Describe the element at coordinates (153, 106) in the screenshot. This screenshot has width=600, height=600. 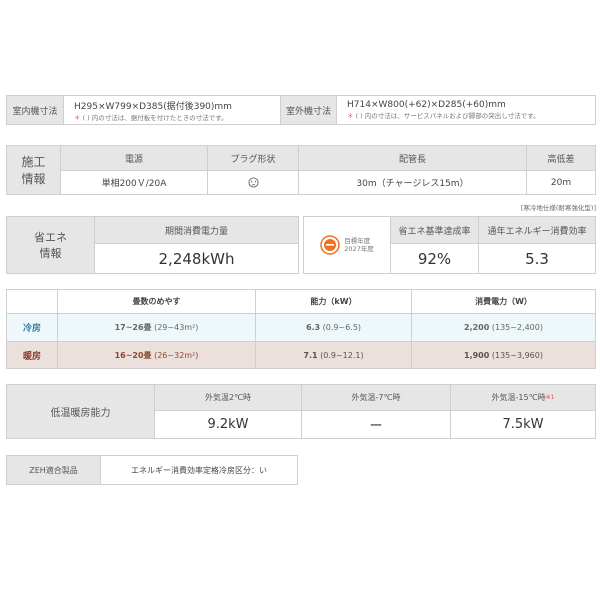
I see `indoor-dimensions-value: H295×W799×D385(据付後390)mm` at that location.